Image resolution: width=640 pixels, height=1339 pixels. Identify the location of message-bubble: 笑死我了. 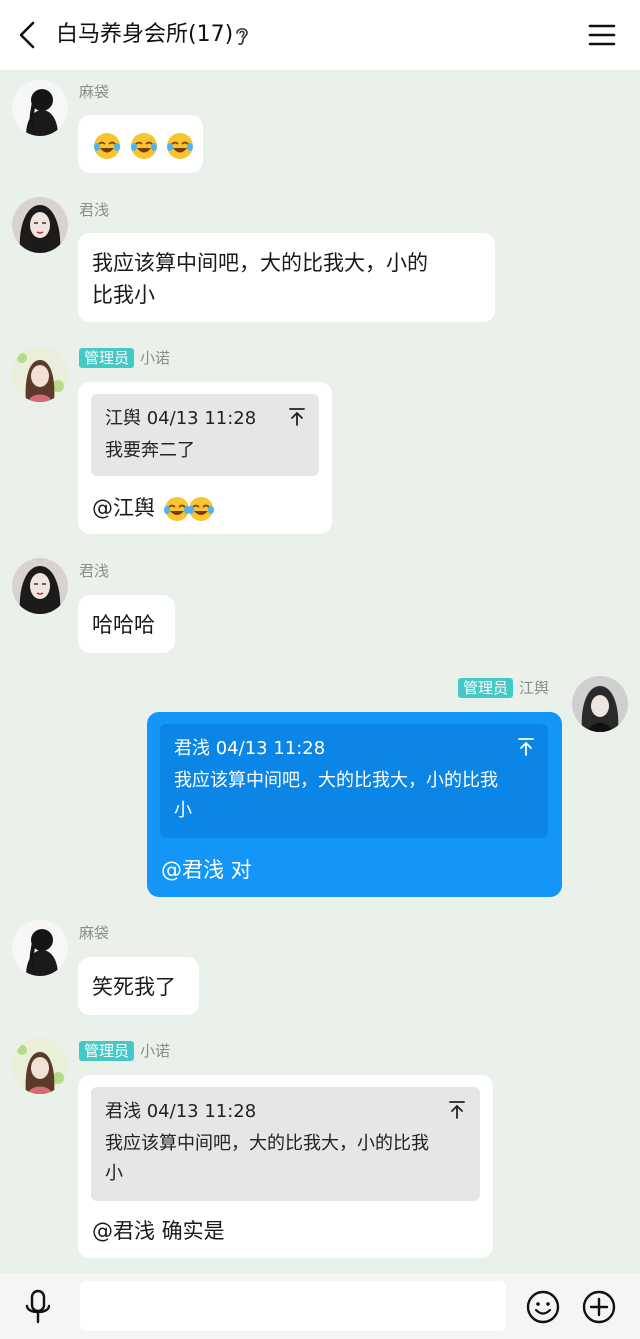
(138, 986).